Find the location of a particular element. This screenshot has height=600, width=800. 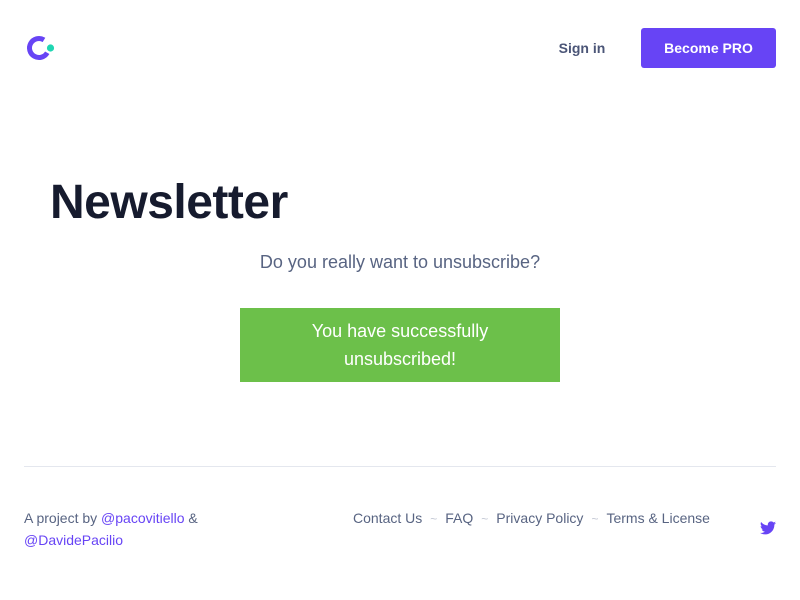

twitter-glyph is located at coordinates (768, 528).